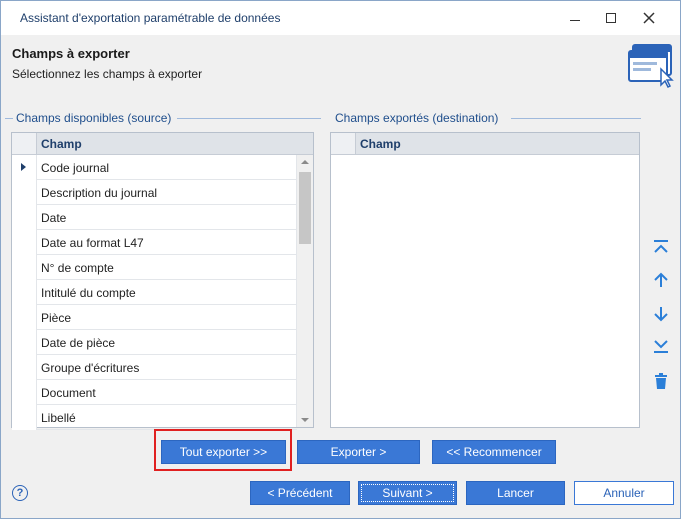  What do you see at coordinates (304, 291) in the screenshot?
I see `source-scrollbar` at bounding box center [304, 291].